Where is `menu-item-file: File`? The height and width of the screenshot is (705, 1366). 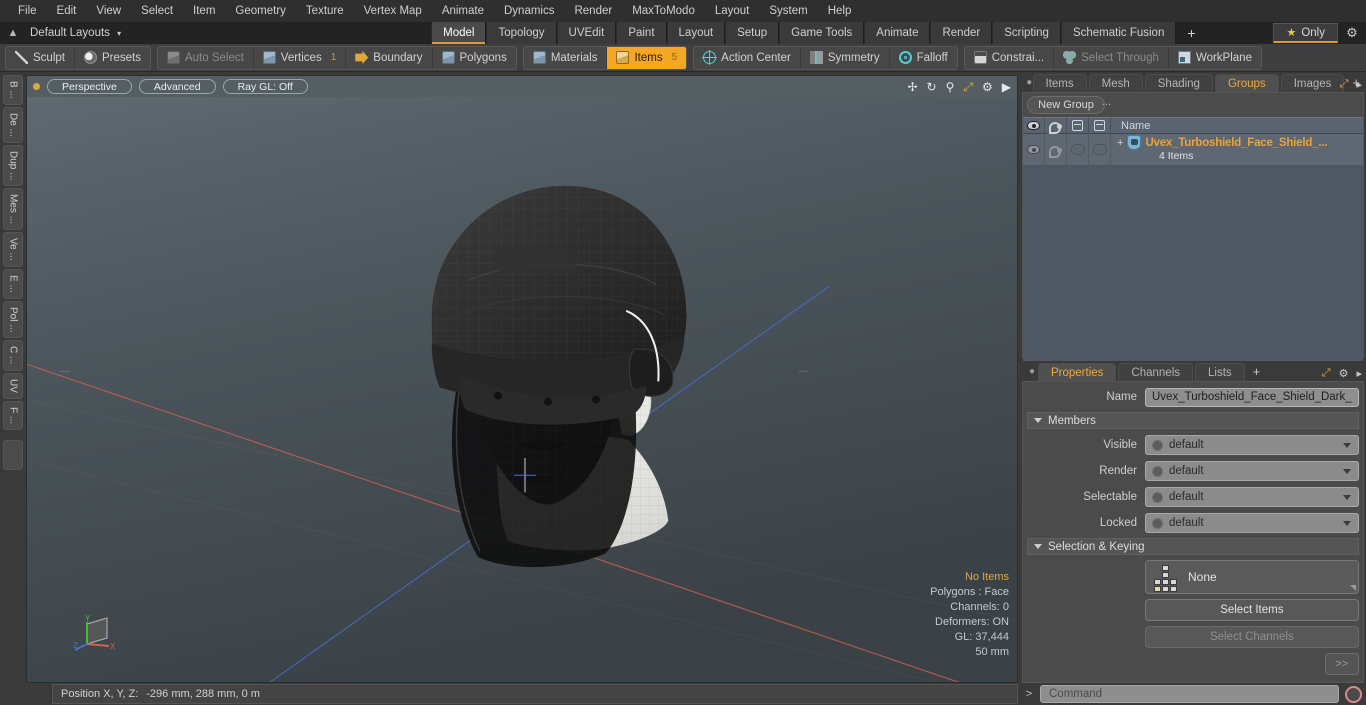
menu-item-file: File is located at coordinates (27, 11).